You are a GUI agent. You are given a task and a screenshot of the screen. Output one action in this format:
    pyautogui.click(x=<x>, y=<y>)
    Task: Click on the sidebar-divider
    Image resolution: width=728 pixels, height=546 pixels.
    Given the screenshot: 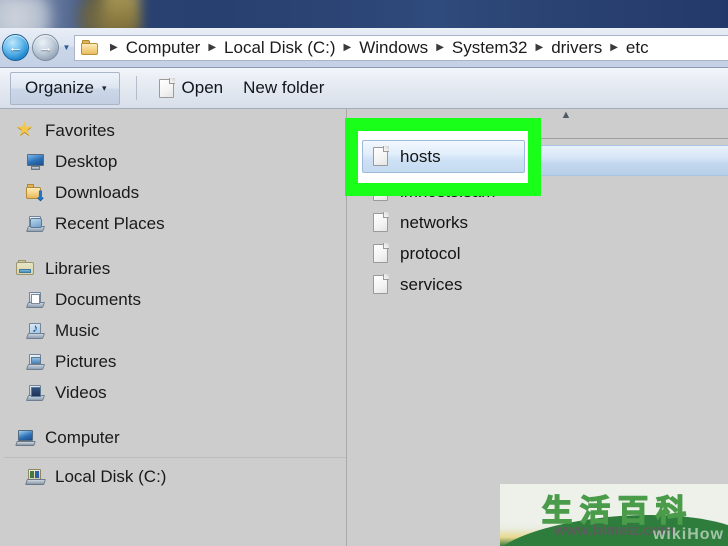 What is the action you would take?
    pyautogui.click(x=175, y=457)
    